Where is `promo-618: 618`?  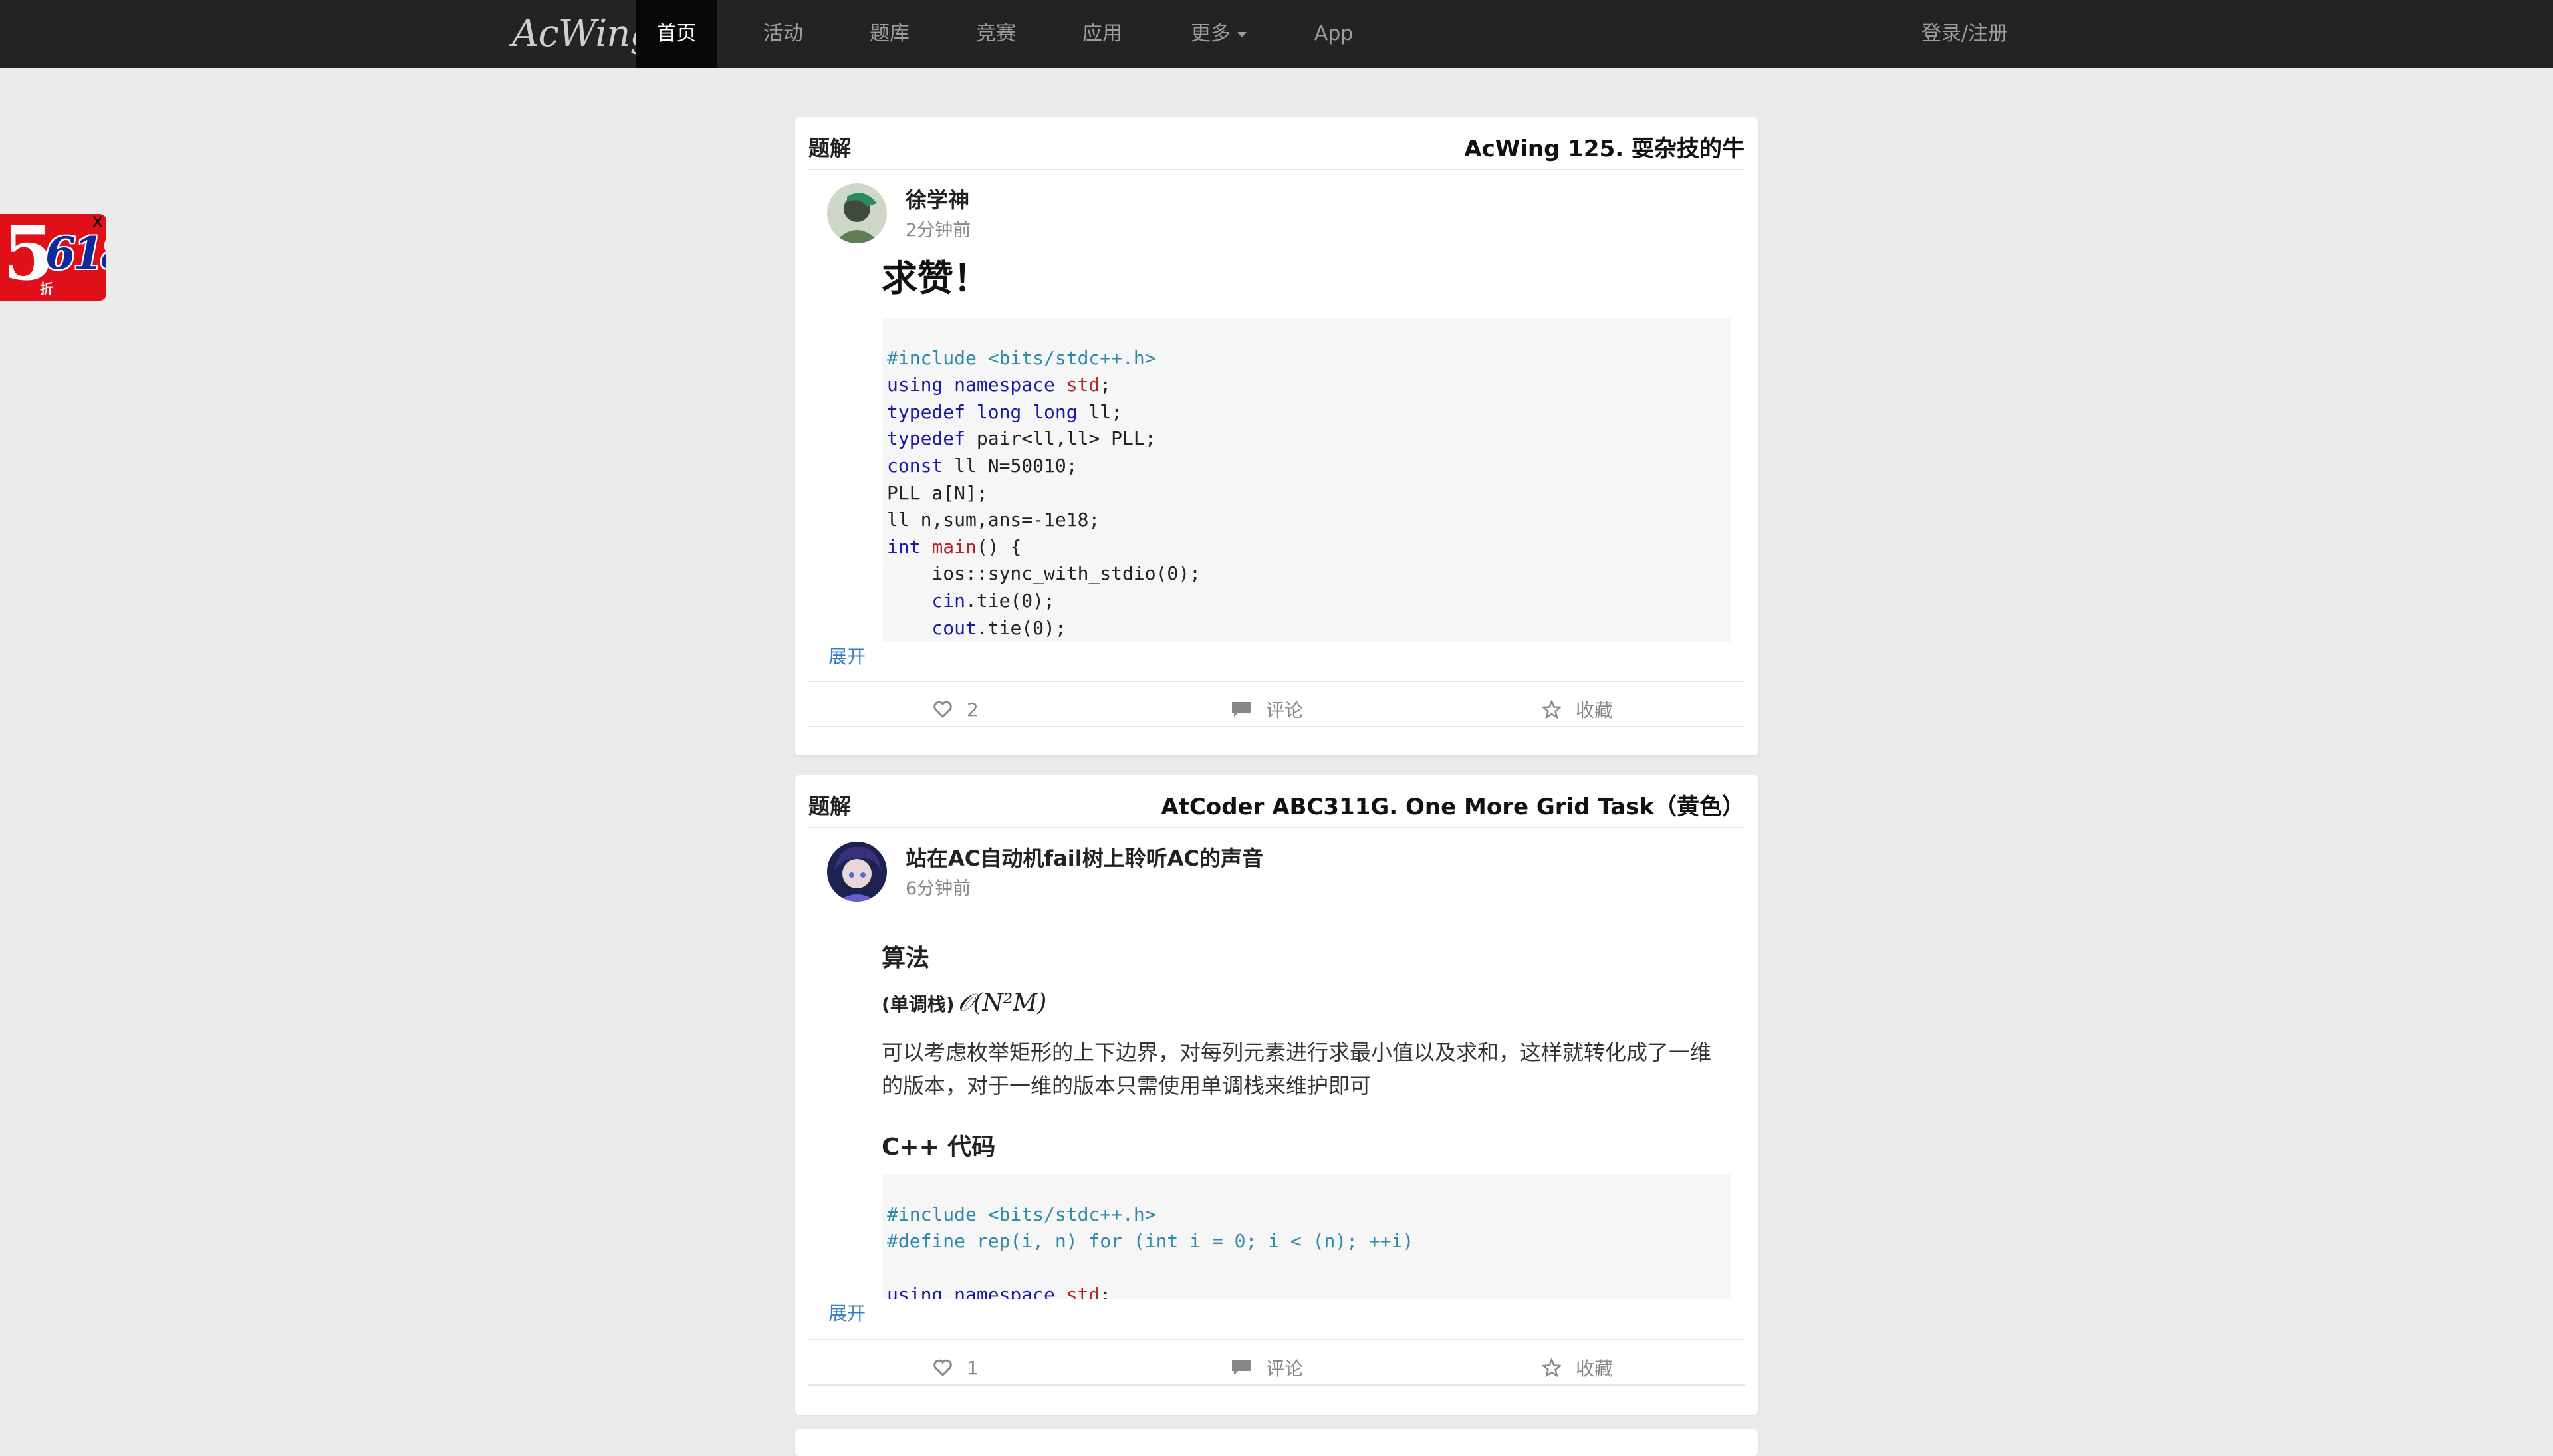
promo-618: 618 is located at coordinates (75, 253).